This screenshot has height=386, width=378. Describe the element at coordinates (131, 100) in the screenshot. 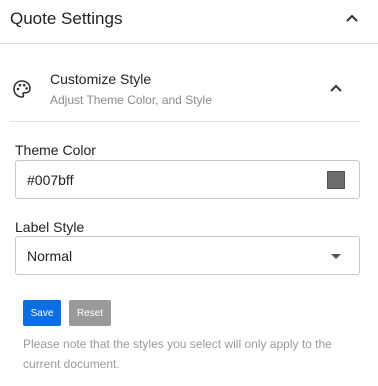

I see `section-subtitle: Adjust Theme Color, and Style` at that location.